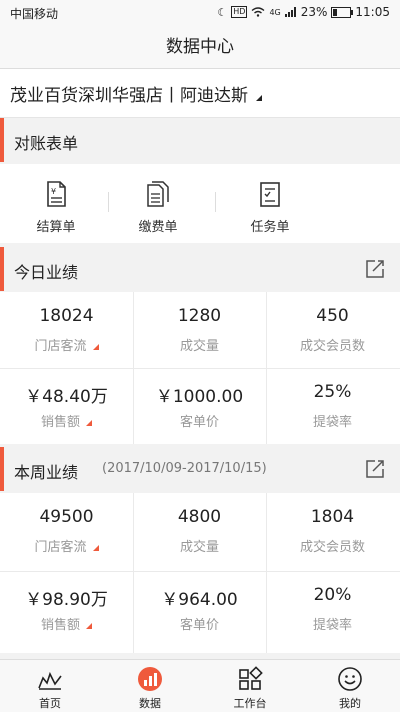  What do you see at coordinates (56, 227) in the screenshot?
I see `settlement-doc-label: 结算单` at bounding box center [56, 227].